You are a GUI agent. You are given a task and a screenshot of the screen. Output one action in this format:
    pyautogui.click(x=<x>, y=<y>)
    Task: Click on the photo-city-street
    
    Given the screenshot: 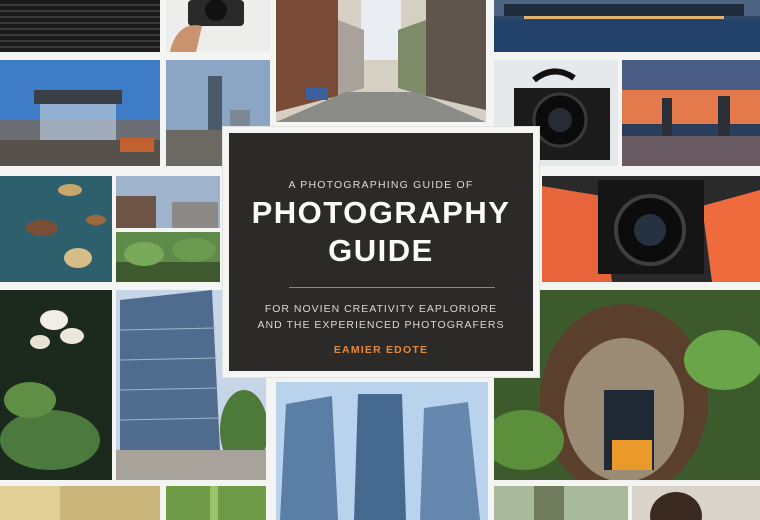 What is the action you would take?
    pyautogui.click(x=381, y=61)
    